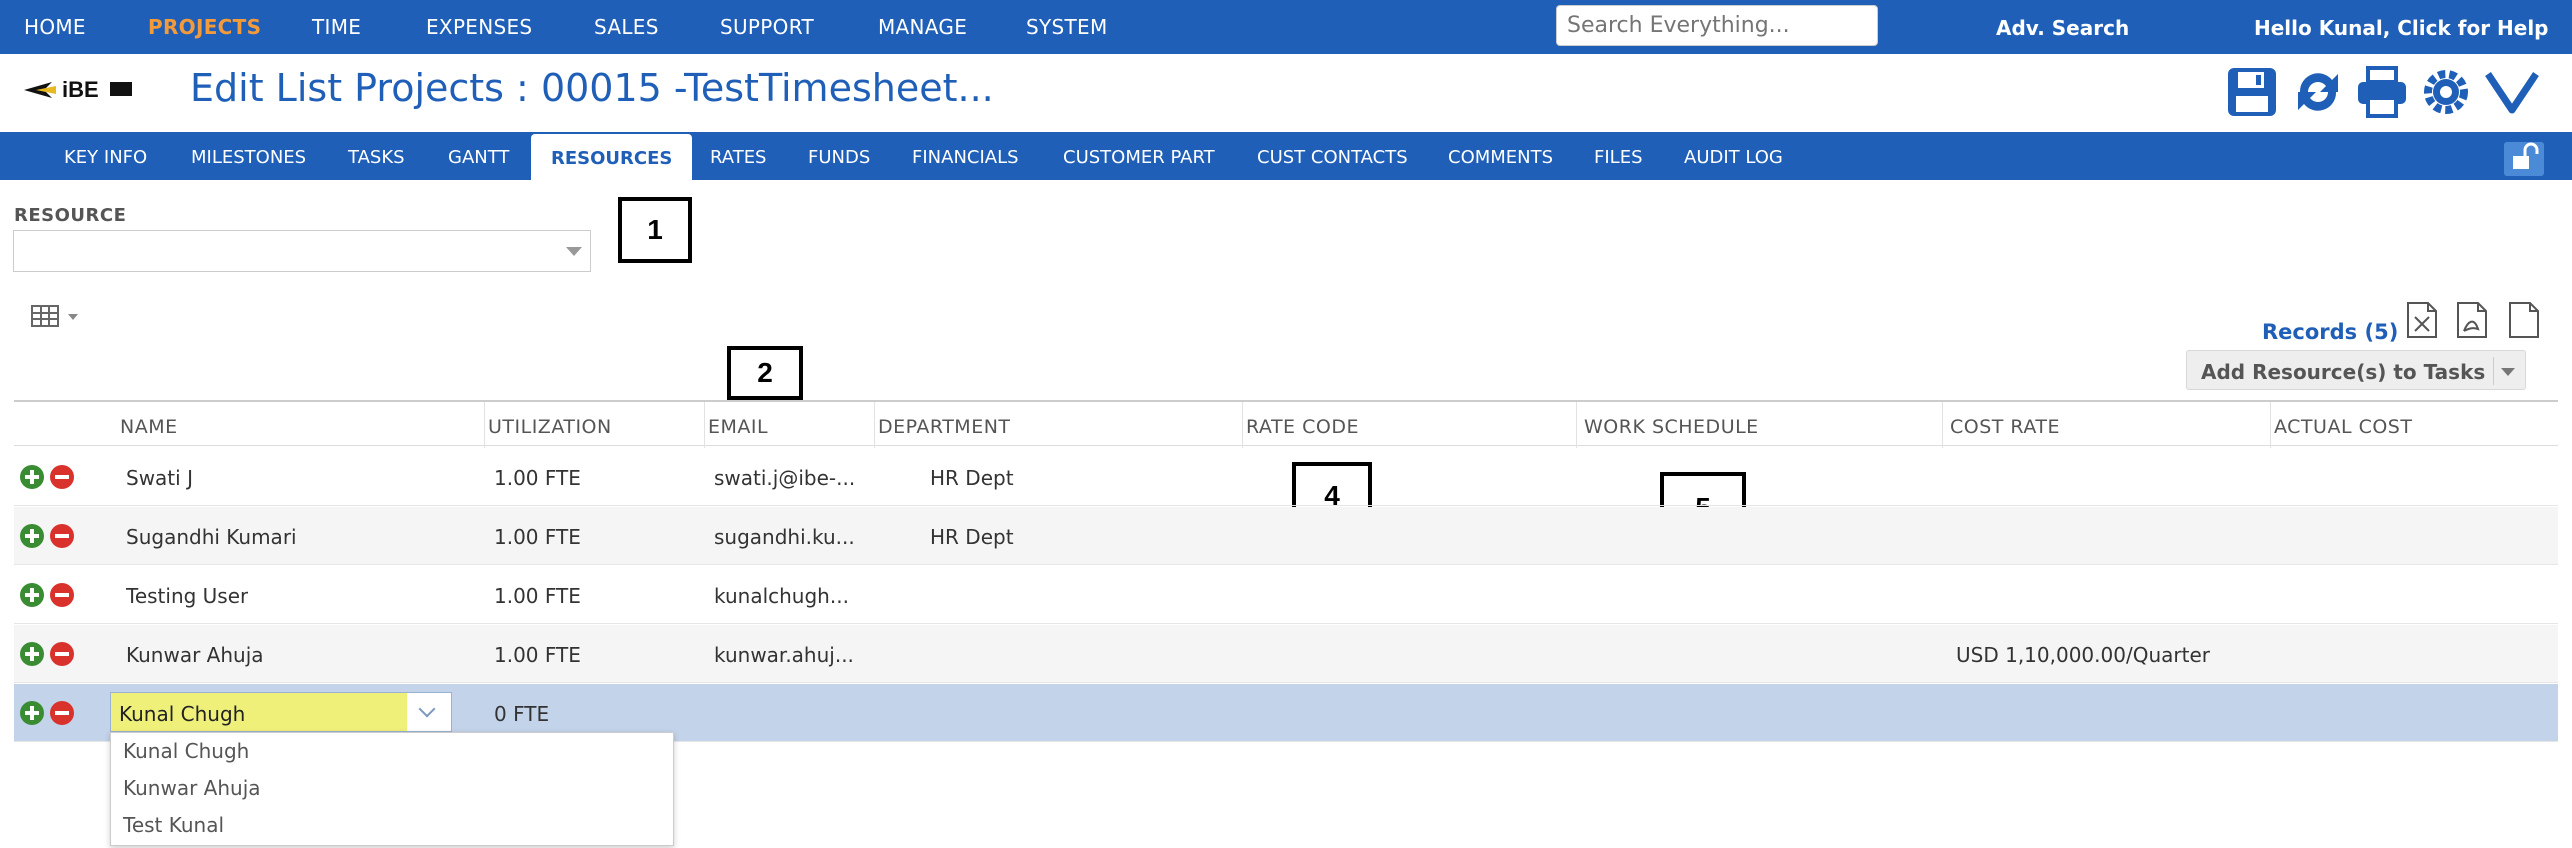 Image resolution: width=2572 pixels, height=848 pixels. I want to click on tab-comments: COMMENTS, so click(1500, 157).